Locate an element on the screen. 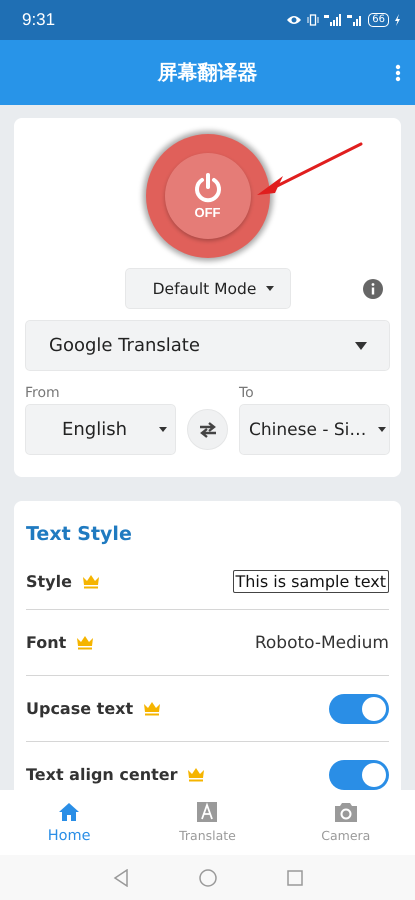 The height and width of the screenshot is (900, 415). swap-icon is located at coordinates (208, 429).